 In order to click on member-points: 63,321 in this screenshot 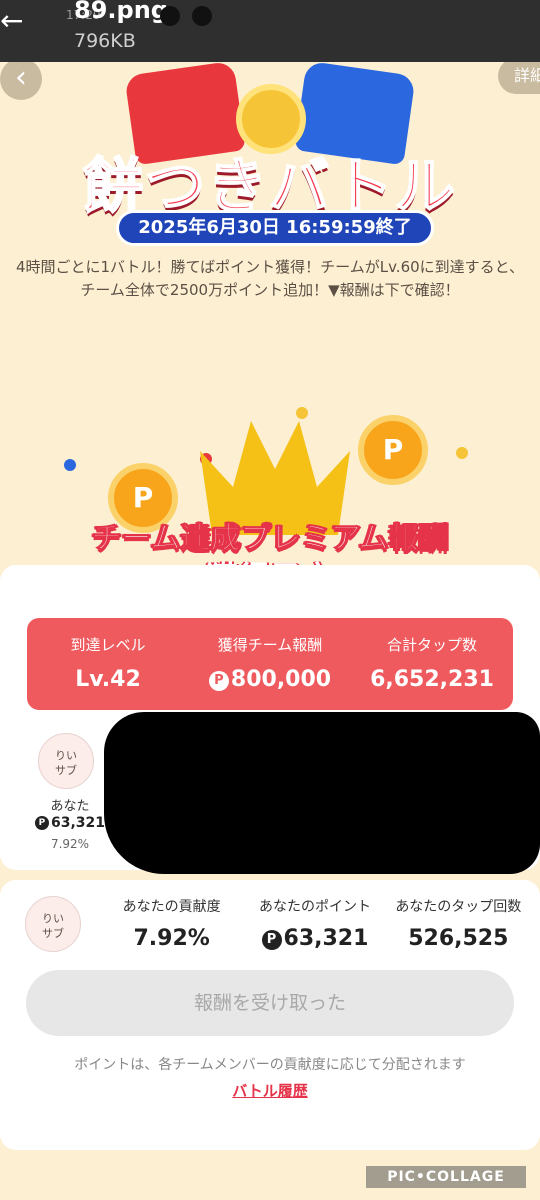, I will do `click(78, 823)`.